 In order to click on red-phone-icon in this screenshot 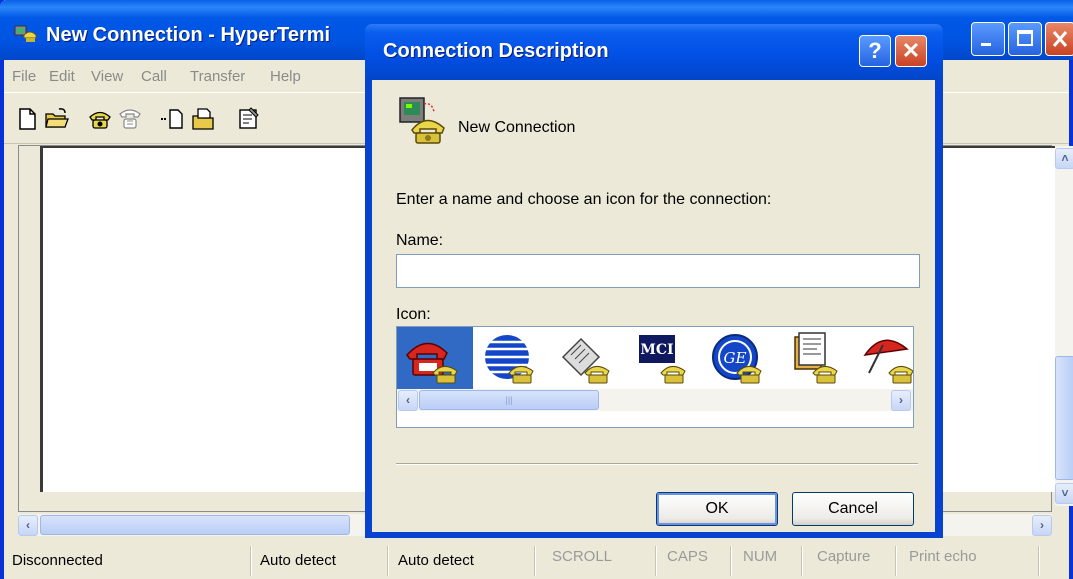, I will do `click(432, 363)`.